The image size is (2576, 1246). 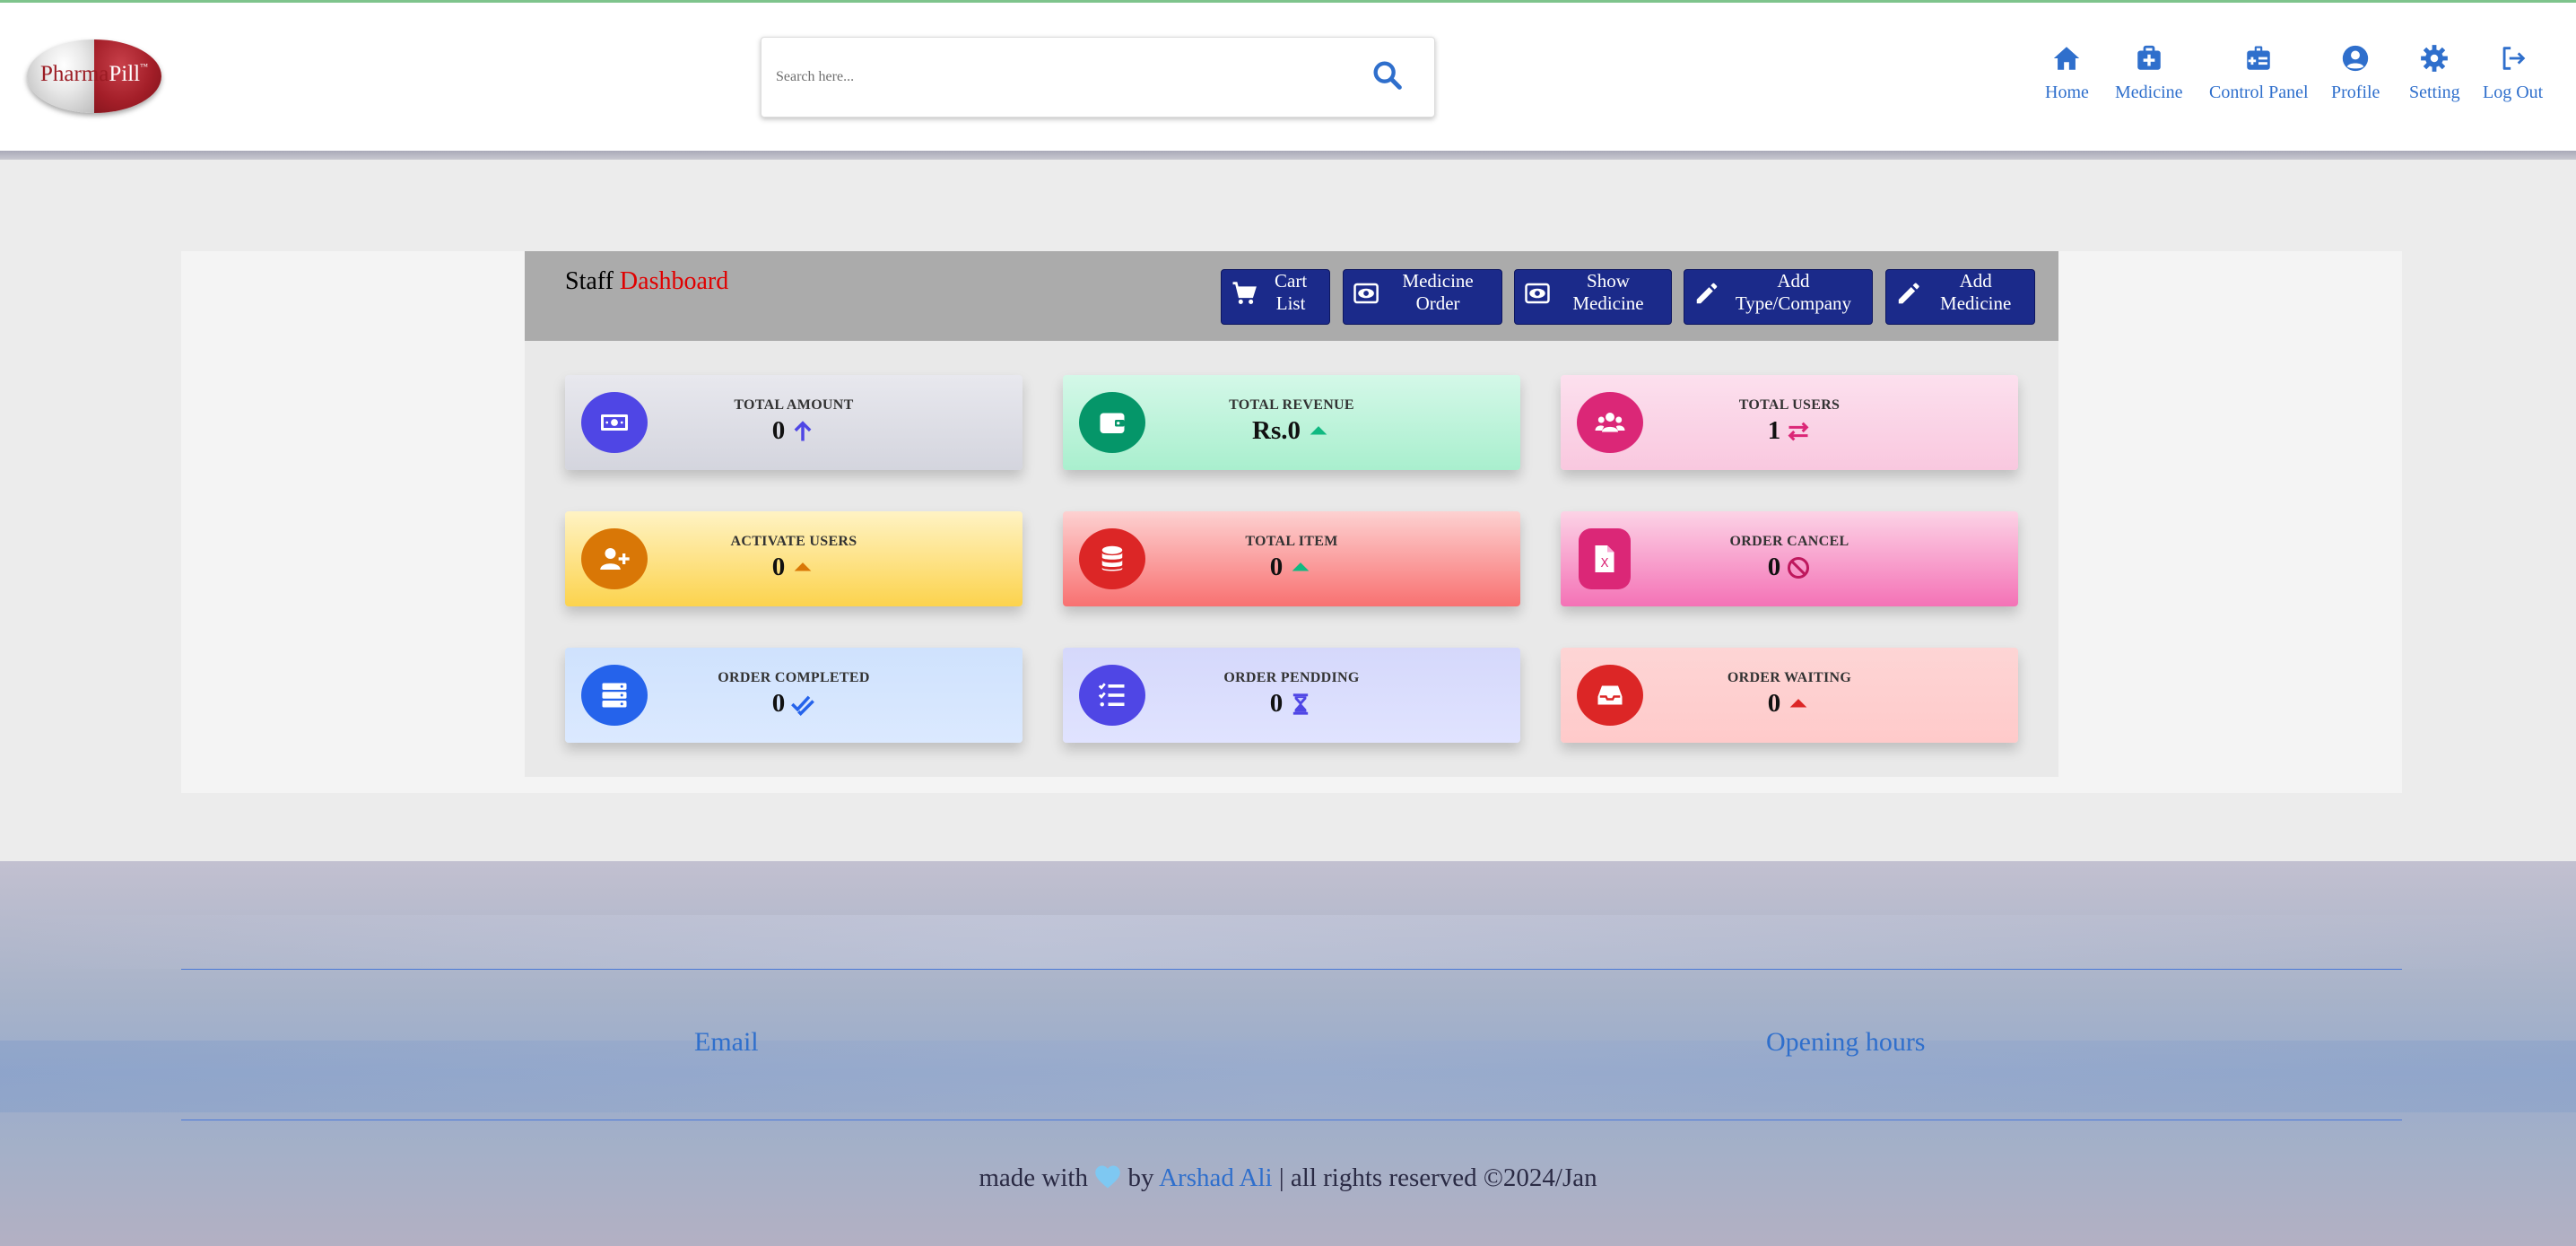 What do you see at coordinates (2067, 58) in the screenshot?
I see `home-icon` at bounding box center [2067, 58].